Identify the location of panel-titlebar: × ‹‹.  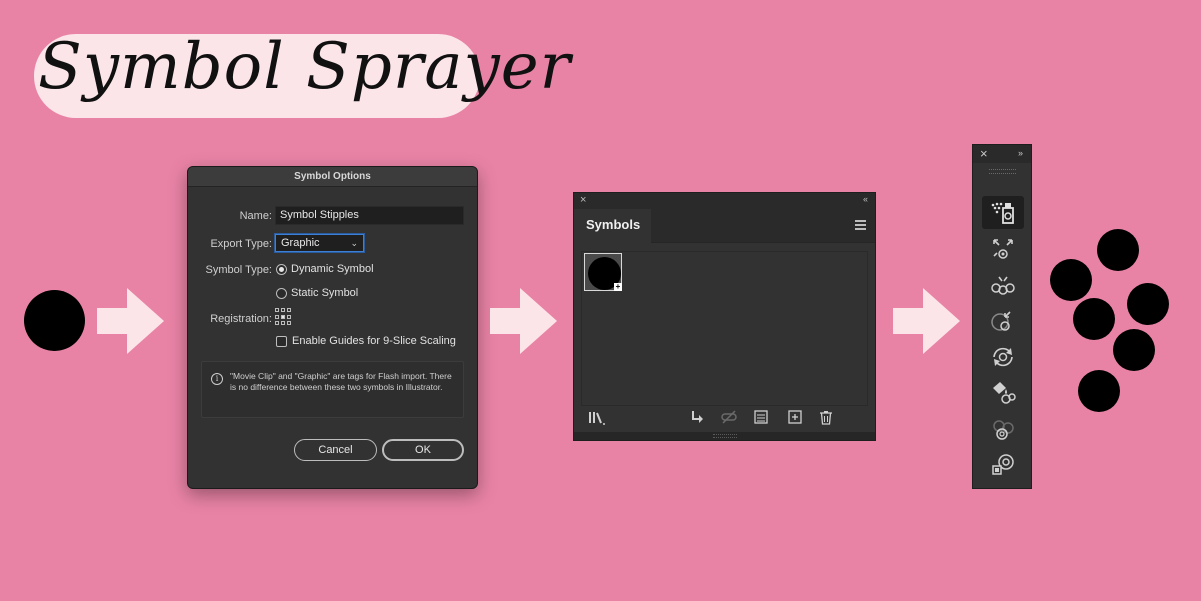
(724, 201).